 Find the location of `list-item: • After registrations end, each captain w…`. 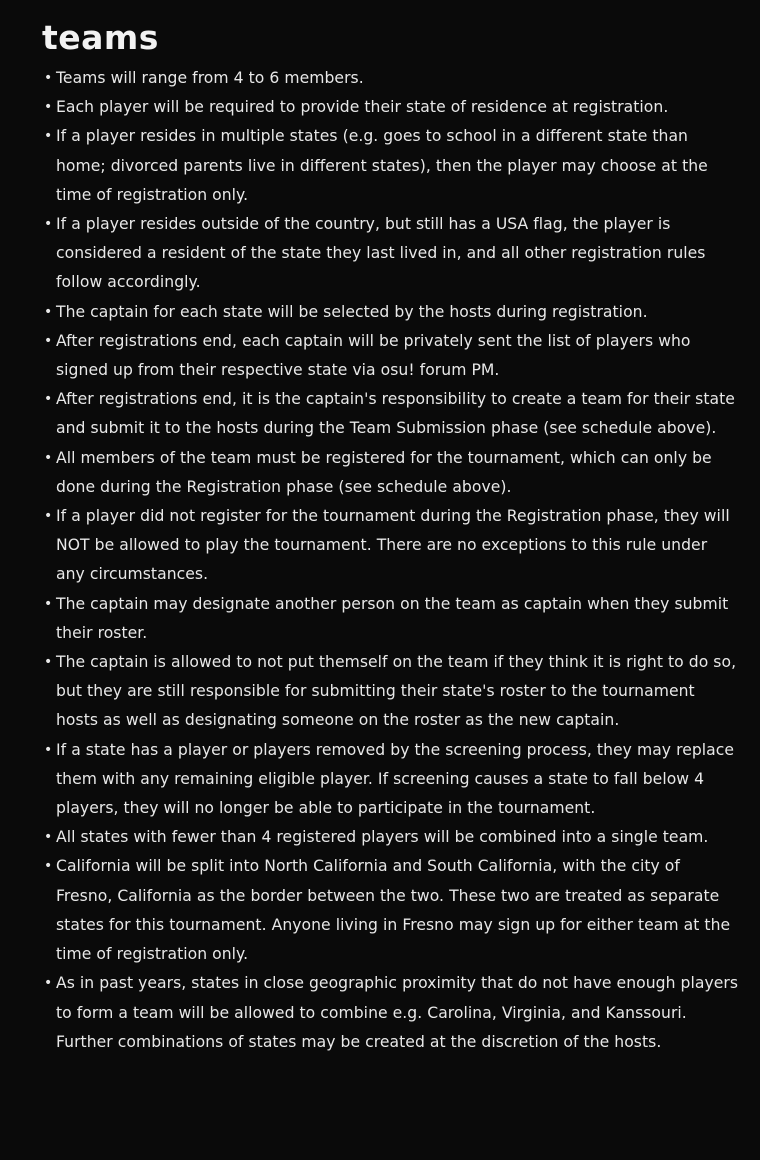

list-item: • After registrations end, each captain w… is located at coordinates (391, 356).